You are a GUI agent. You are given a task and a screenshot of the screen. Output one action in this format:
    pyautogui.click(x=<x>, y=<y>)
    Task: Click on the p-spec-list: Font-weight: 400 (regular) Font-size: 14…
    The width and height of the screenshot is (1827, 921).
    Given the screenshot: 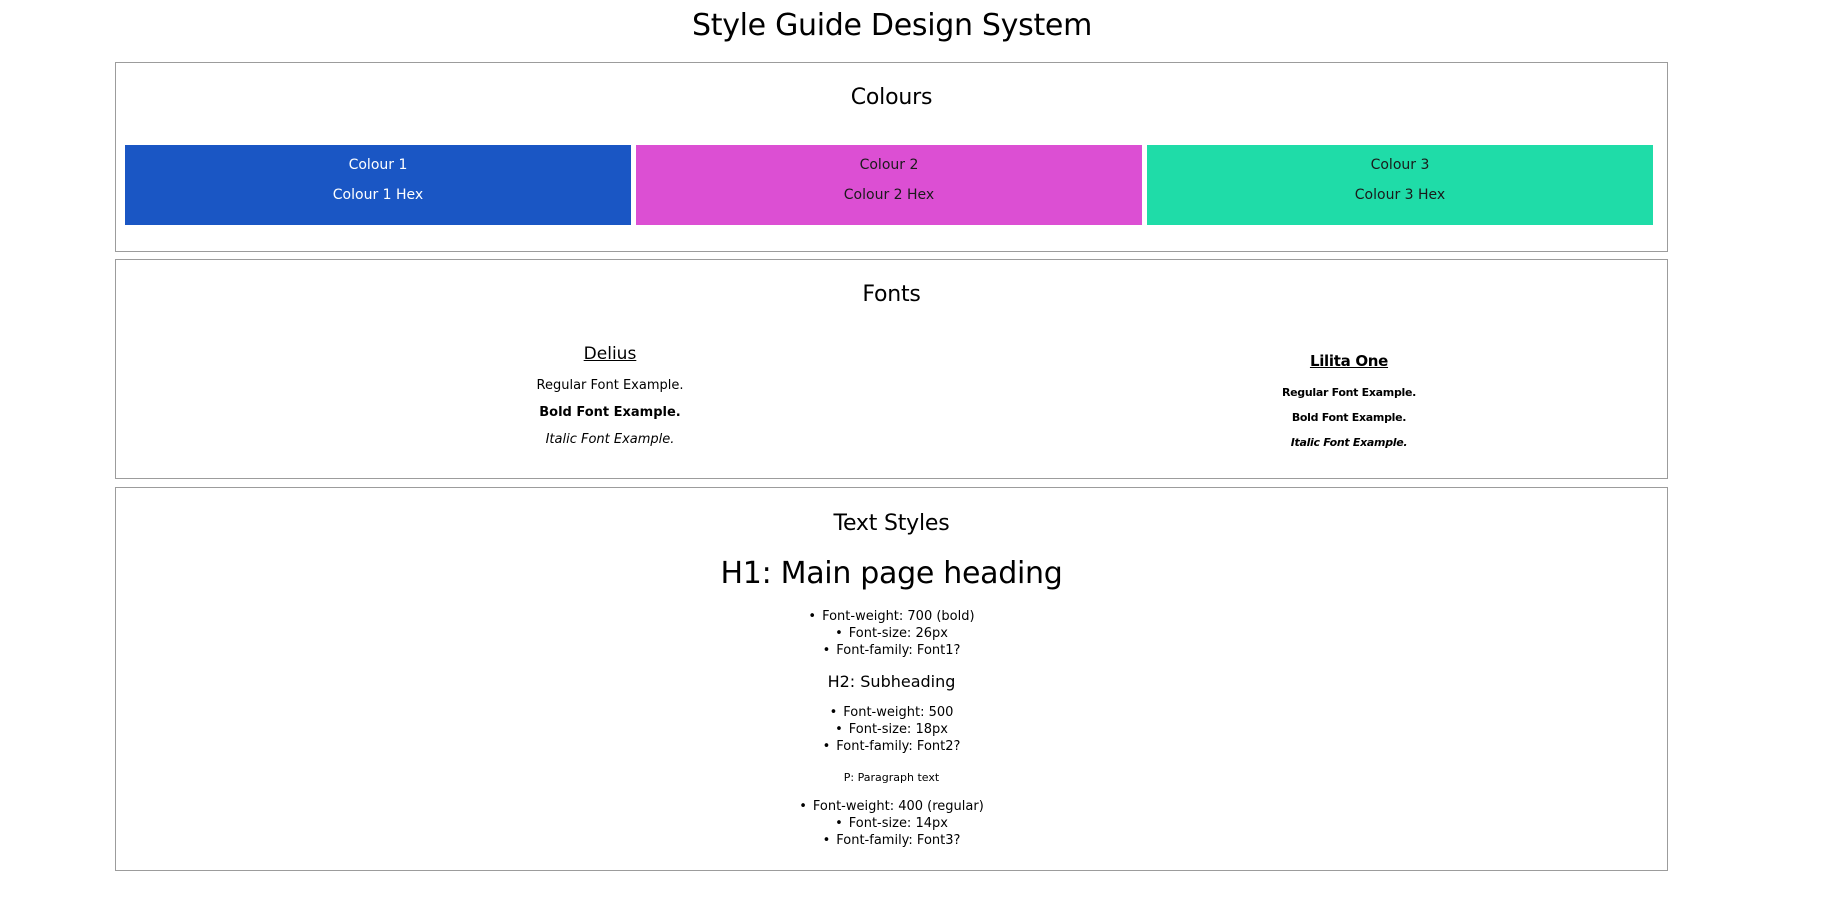 What is the action you would take?
    pyautogui.click(x=891, y=823)
    